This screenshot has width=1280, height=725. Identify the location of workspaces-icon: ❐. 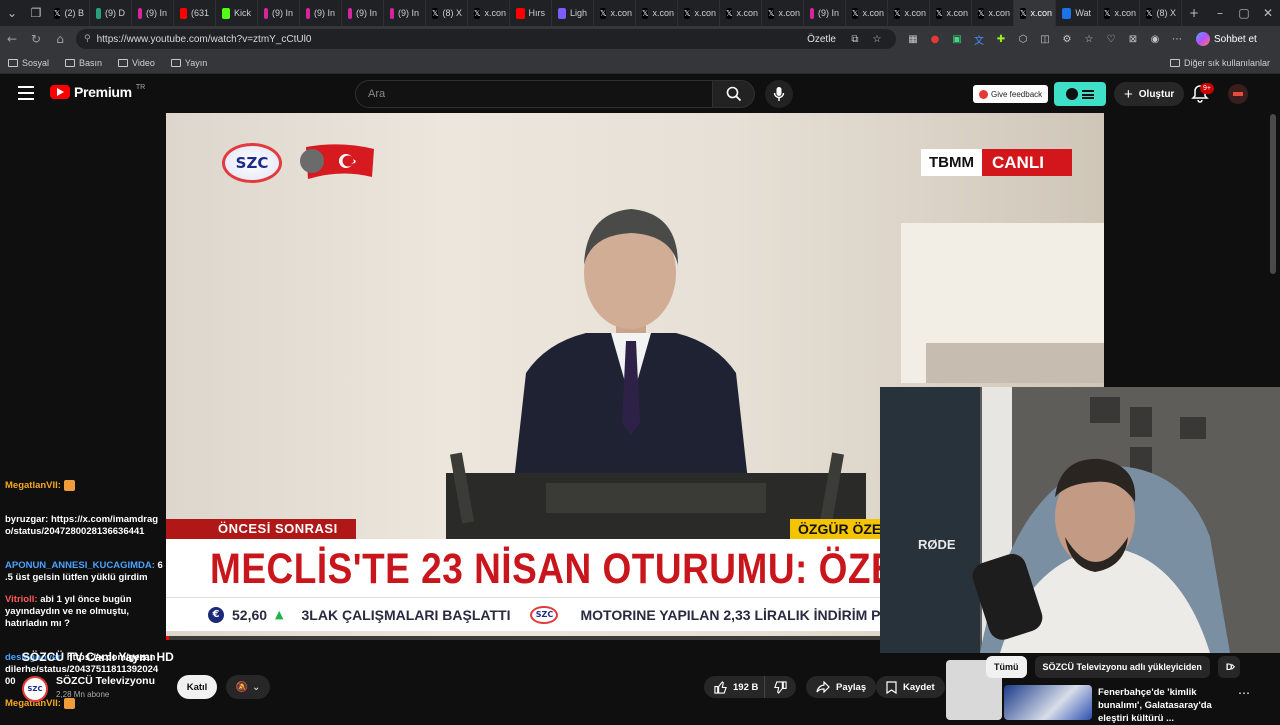
(36, 13).